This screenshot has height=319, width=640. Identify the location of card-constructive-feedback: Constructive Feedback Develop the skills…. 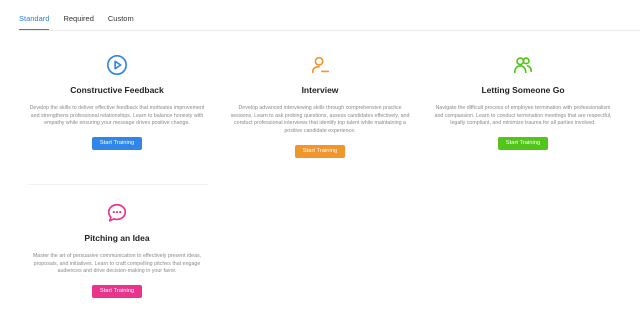
(117, 102).